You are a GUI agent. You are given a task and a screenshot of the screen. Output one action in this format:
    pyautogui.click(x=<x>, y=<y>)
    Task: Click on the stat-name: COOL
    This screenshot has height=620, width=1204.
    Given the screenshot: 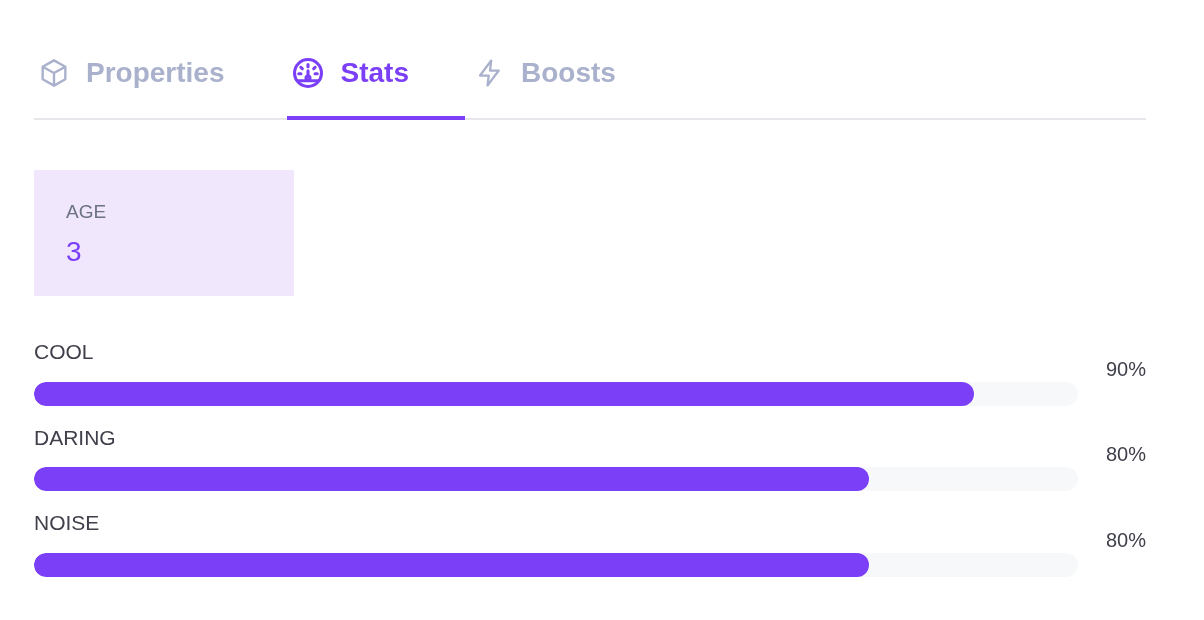 What is the action you would take?
    pyautogui.click(x=64, y=352)
    